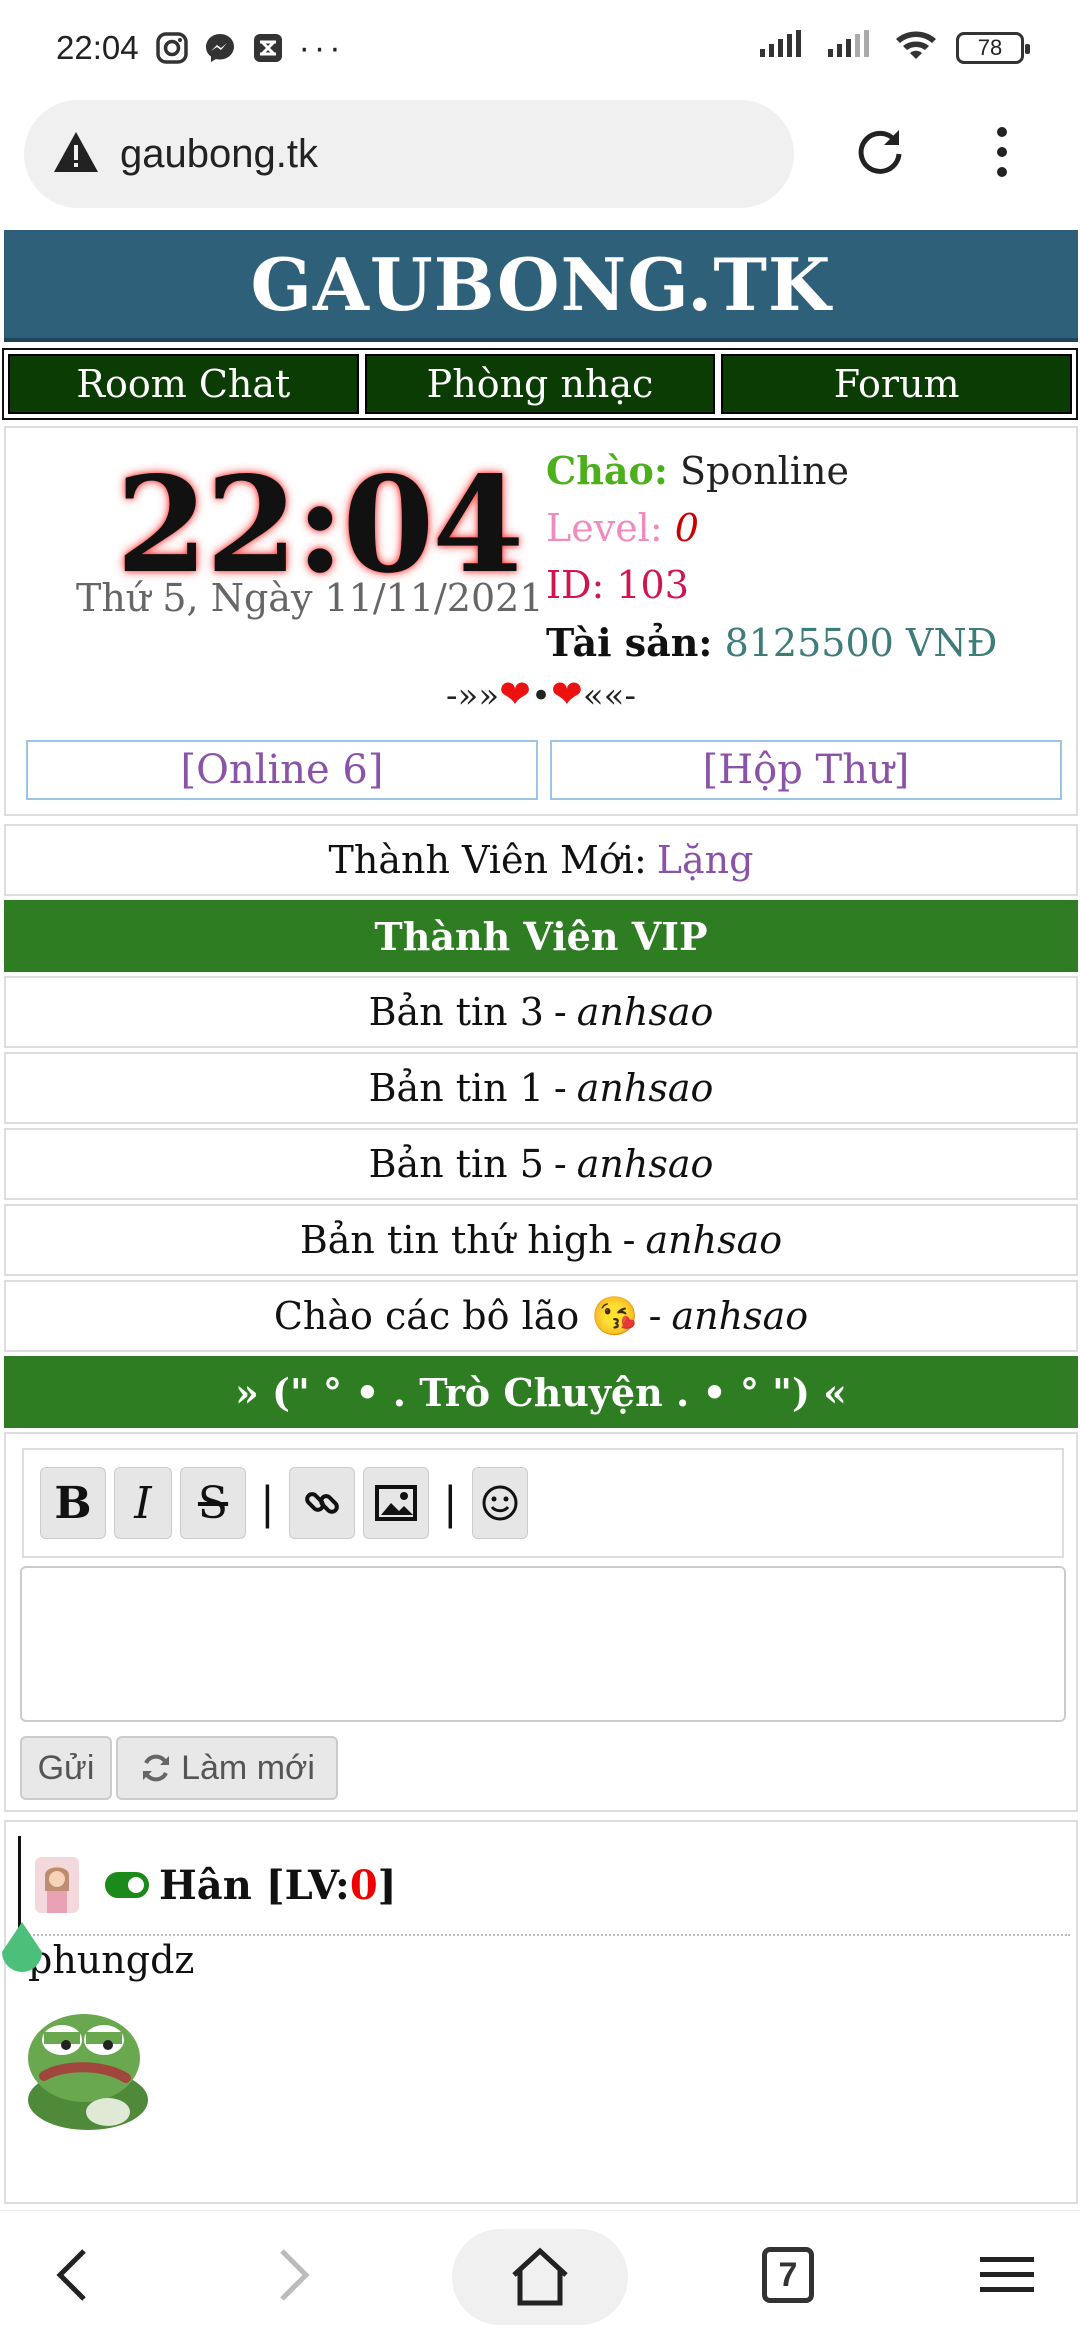 This screenshot has height=2340, width=1080. Describe the element at coordinates (456, 1316) in the screenshot. I see `news-title: Chào các bô lão 😘` at that location.